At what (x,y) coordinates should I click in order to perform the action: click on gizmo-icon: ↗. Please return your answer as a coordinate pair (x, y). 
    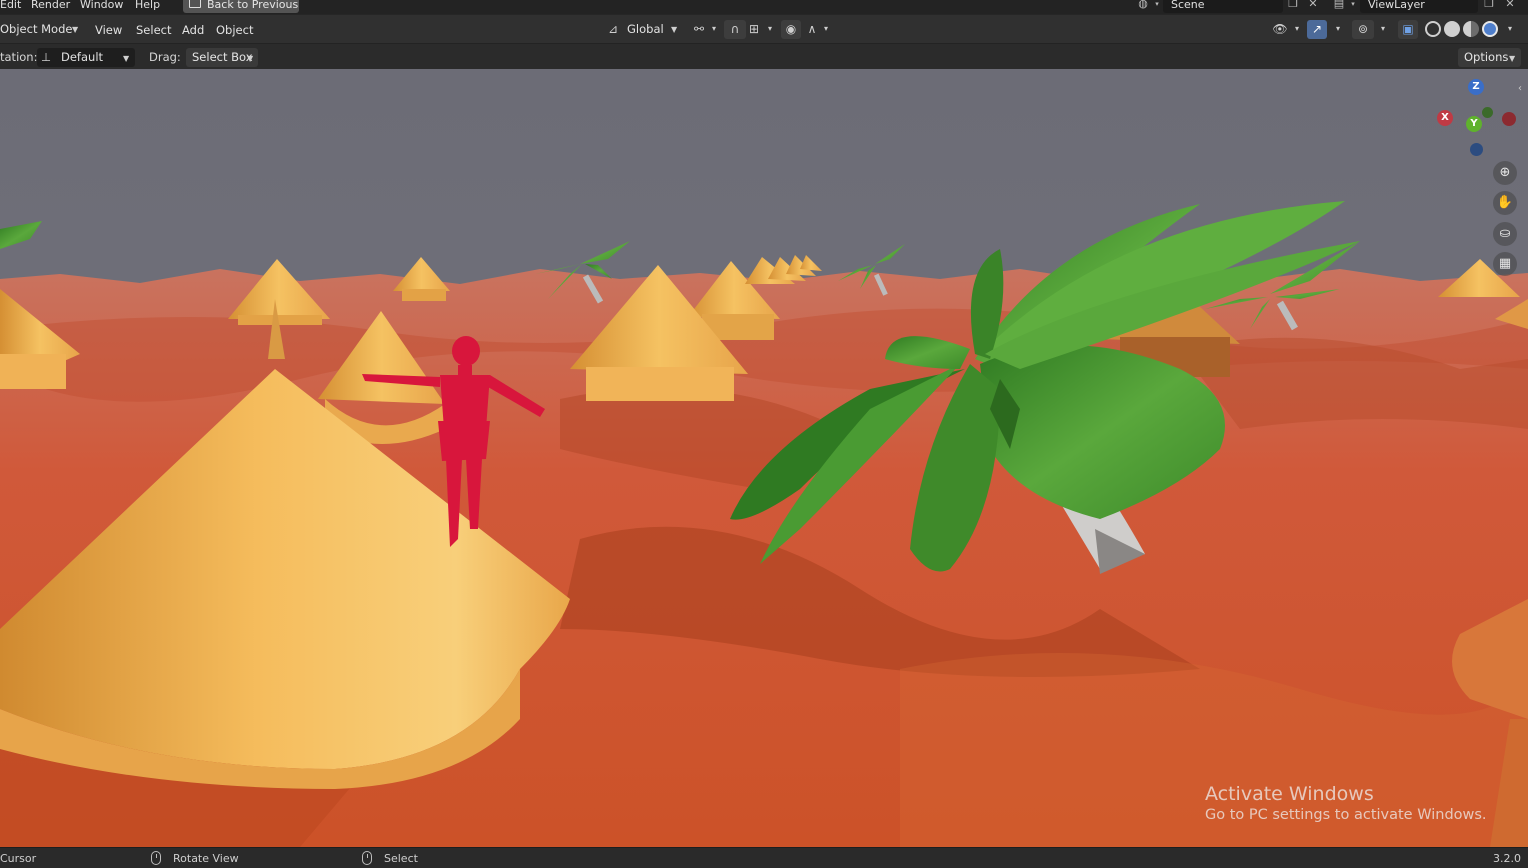
    Looking at the image, I should click on (1317, 29).